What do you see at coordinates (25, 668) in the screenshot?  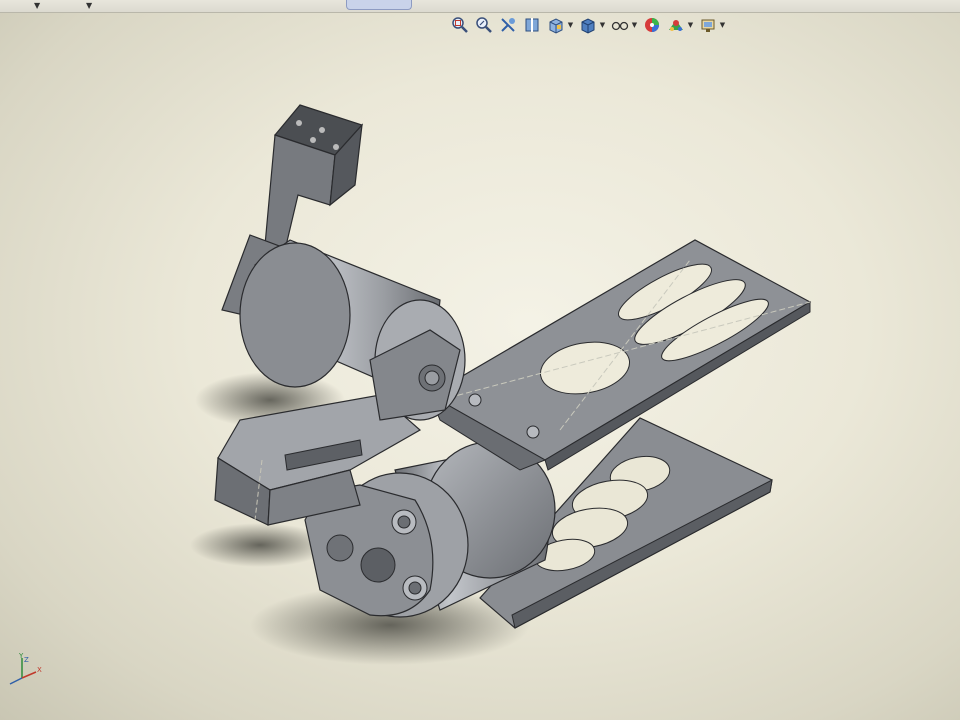 I see `coordinate-triad-icon: Y Z X` at bounding box center [25, 668].